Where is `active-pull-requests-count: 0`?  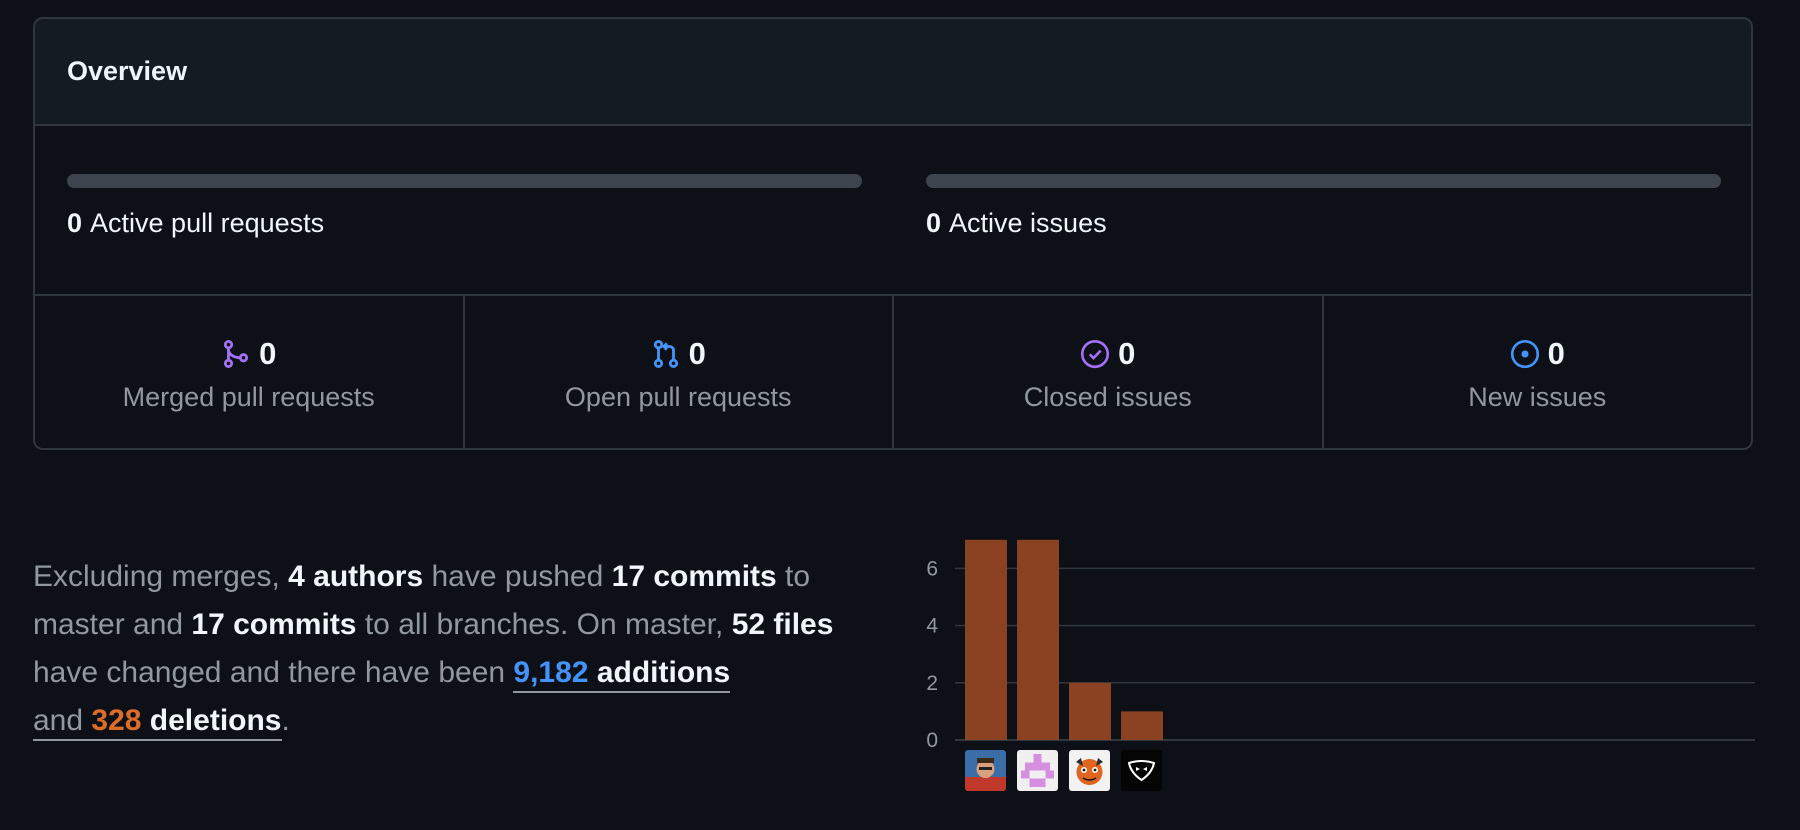 active-pull-requests-count: 0 is located at coordinates (75, 223).